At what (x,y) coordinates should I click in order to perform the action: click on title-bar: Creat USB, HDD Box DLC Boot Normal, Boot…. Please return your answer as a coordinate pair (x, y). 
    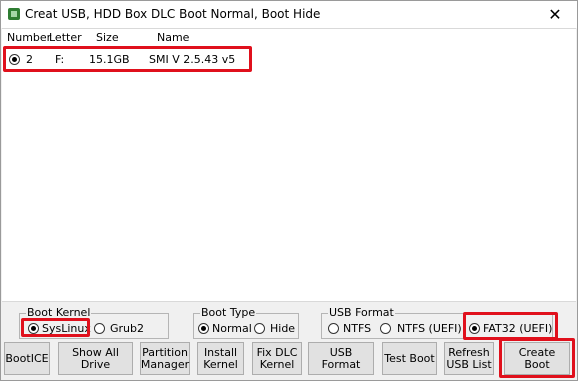
    Looking at the image, I should click on (289, 14).